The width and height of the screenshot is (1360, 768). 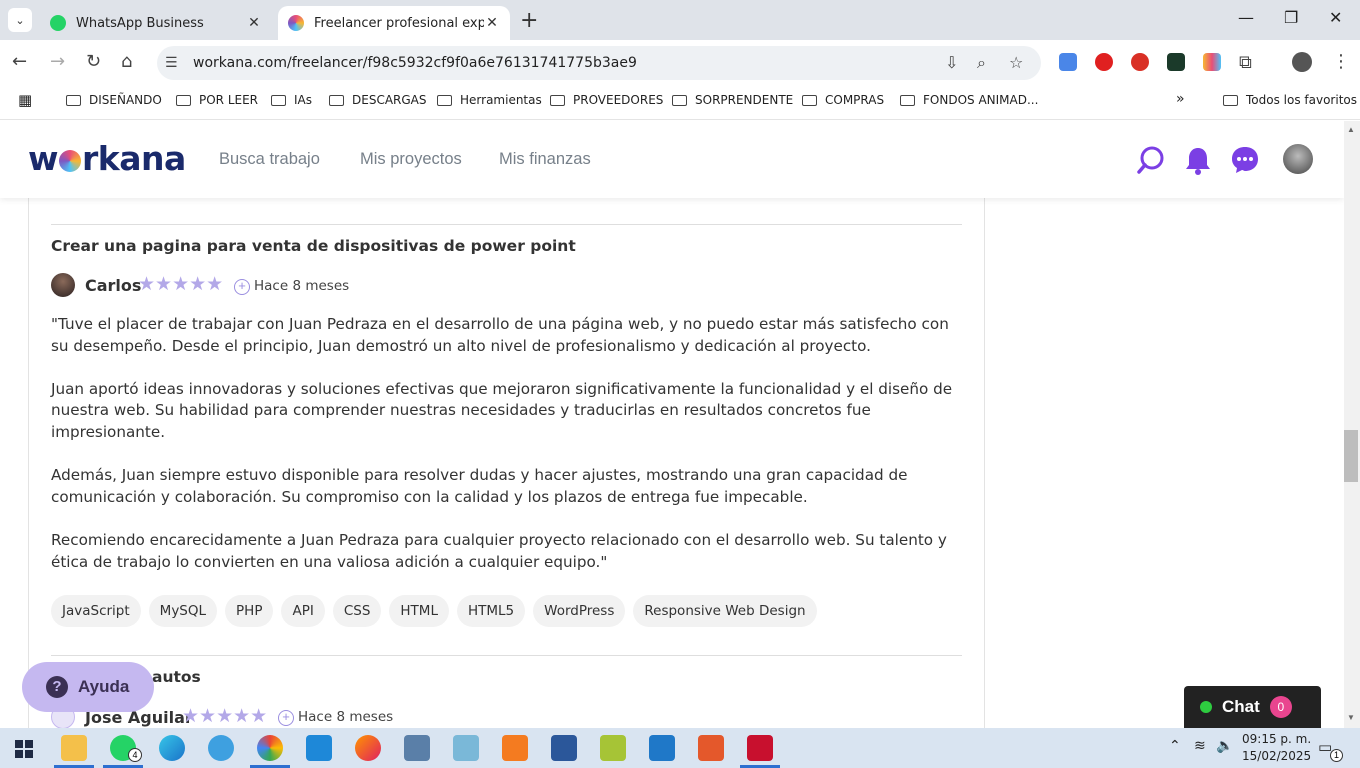 What do you see at coordinates (171, 62) in the screenshot?
I see `site-info-icon: ☰` at bounding box center [171, 62].